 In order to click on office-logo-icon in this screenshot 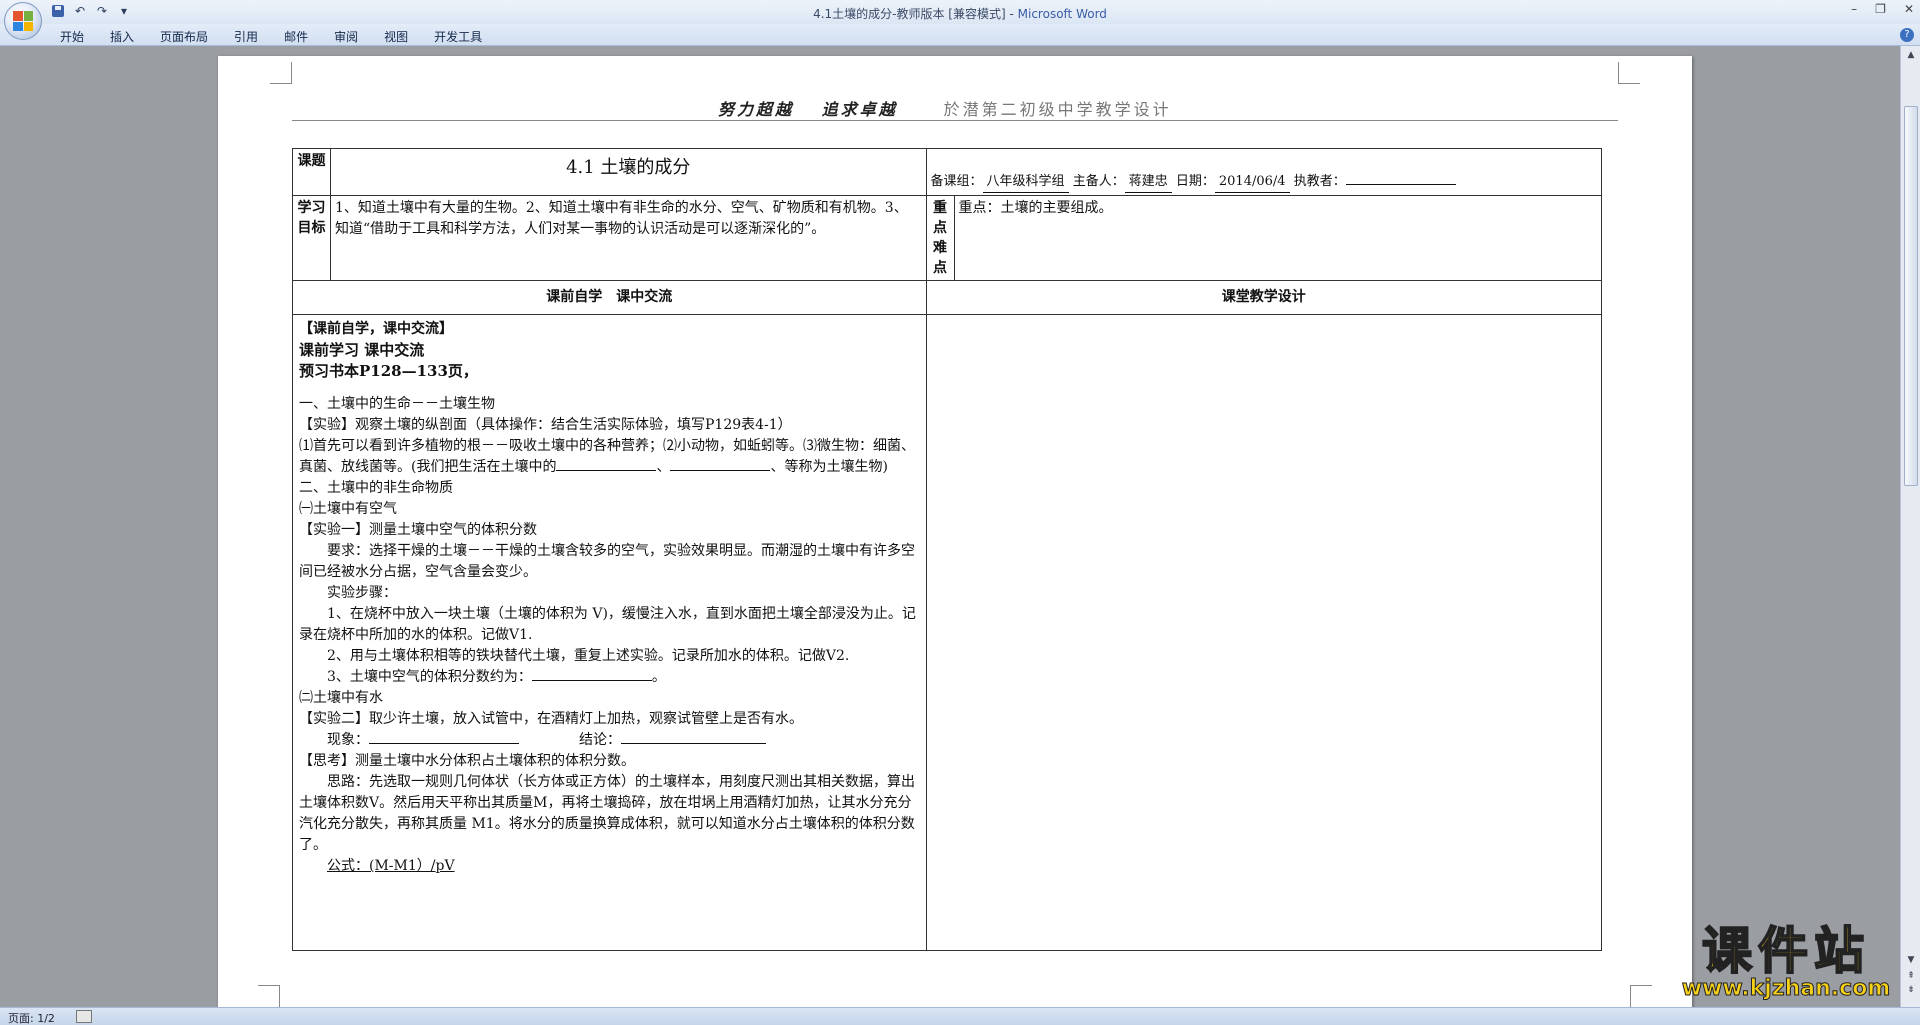, I will do `click(23, 21)`.